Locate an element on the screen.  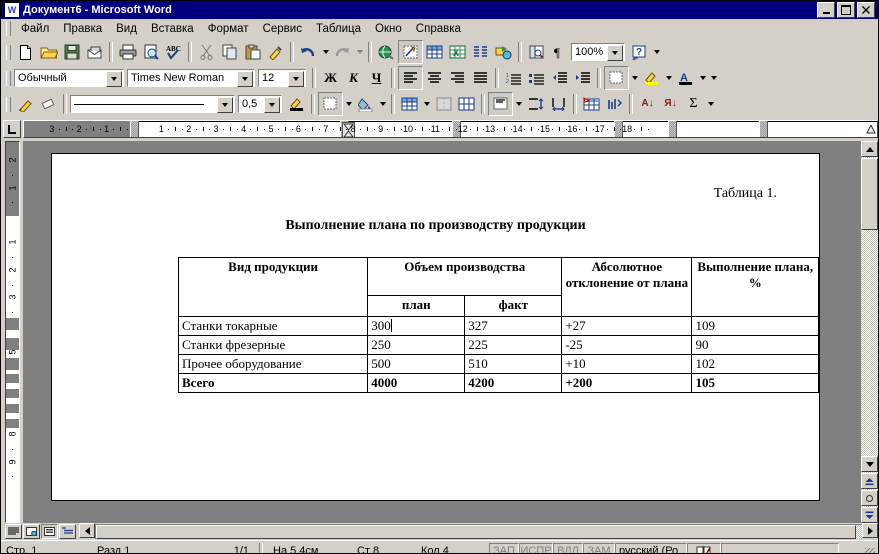
cell-plan: 250 is located at coordinates (416, 345).